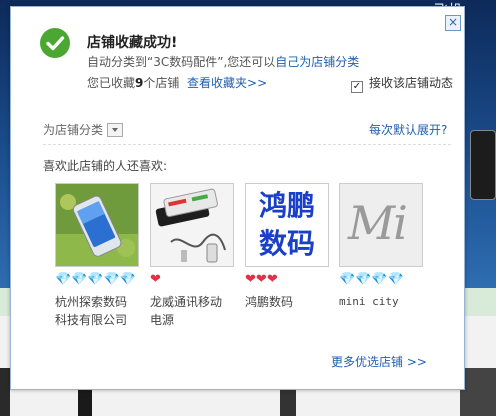 The image size is (496, 416). I want to click on shop-rating: 💎💎💎💎, so click(382, 280).